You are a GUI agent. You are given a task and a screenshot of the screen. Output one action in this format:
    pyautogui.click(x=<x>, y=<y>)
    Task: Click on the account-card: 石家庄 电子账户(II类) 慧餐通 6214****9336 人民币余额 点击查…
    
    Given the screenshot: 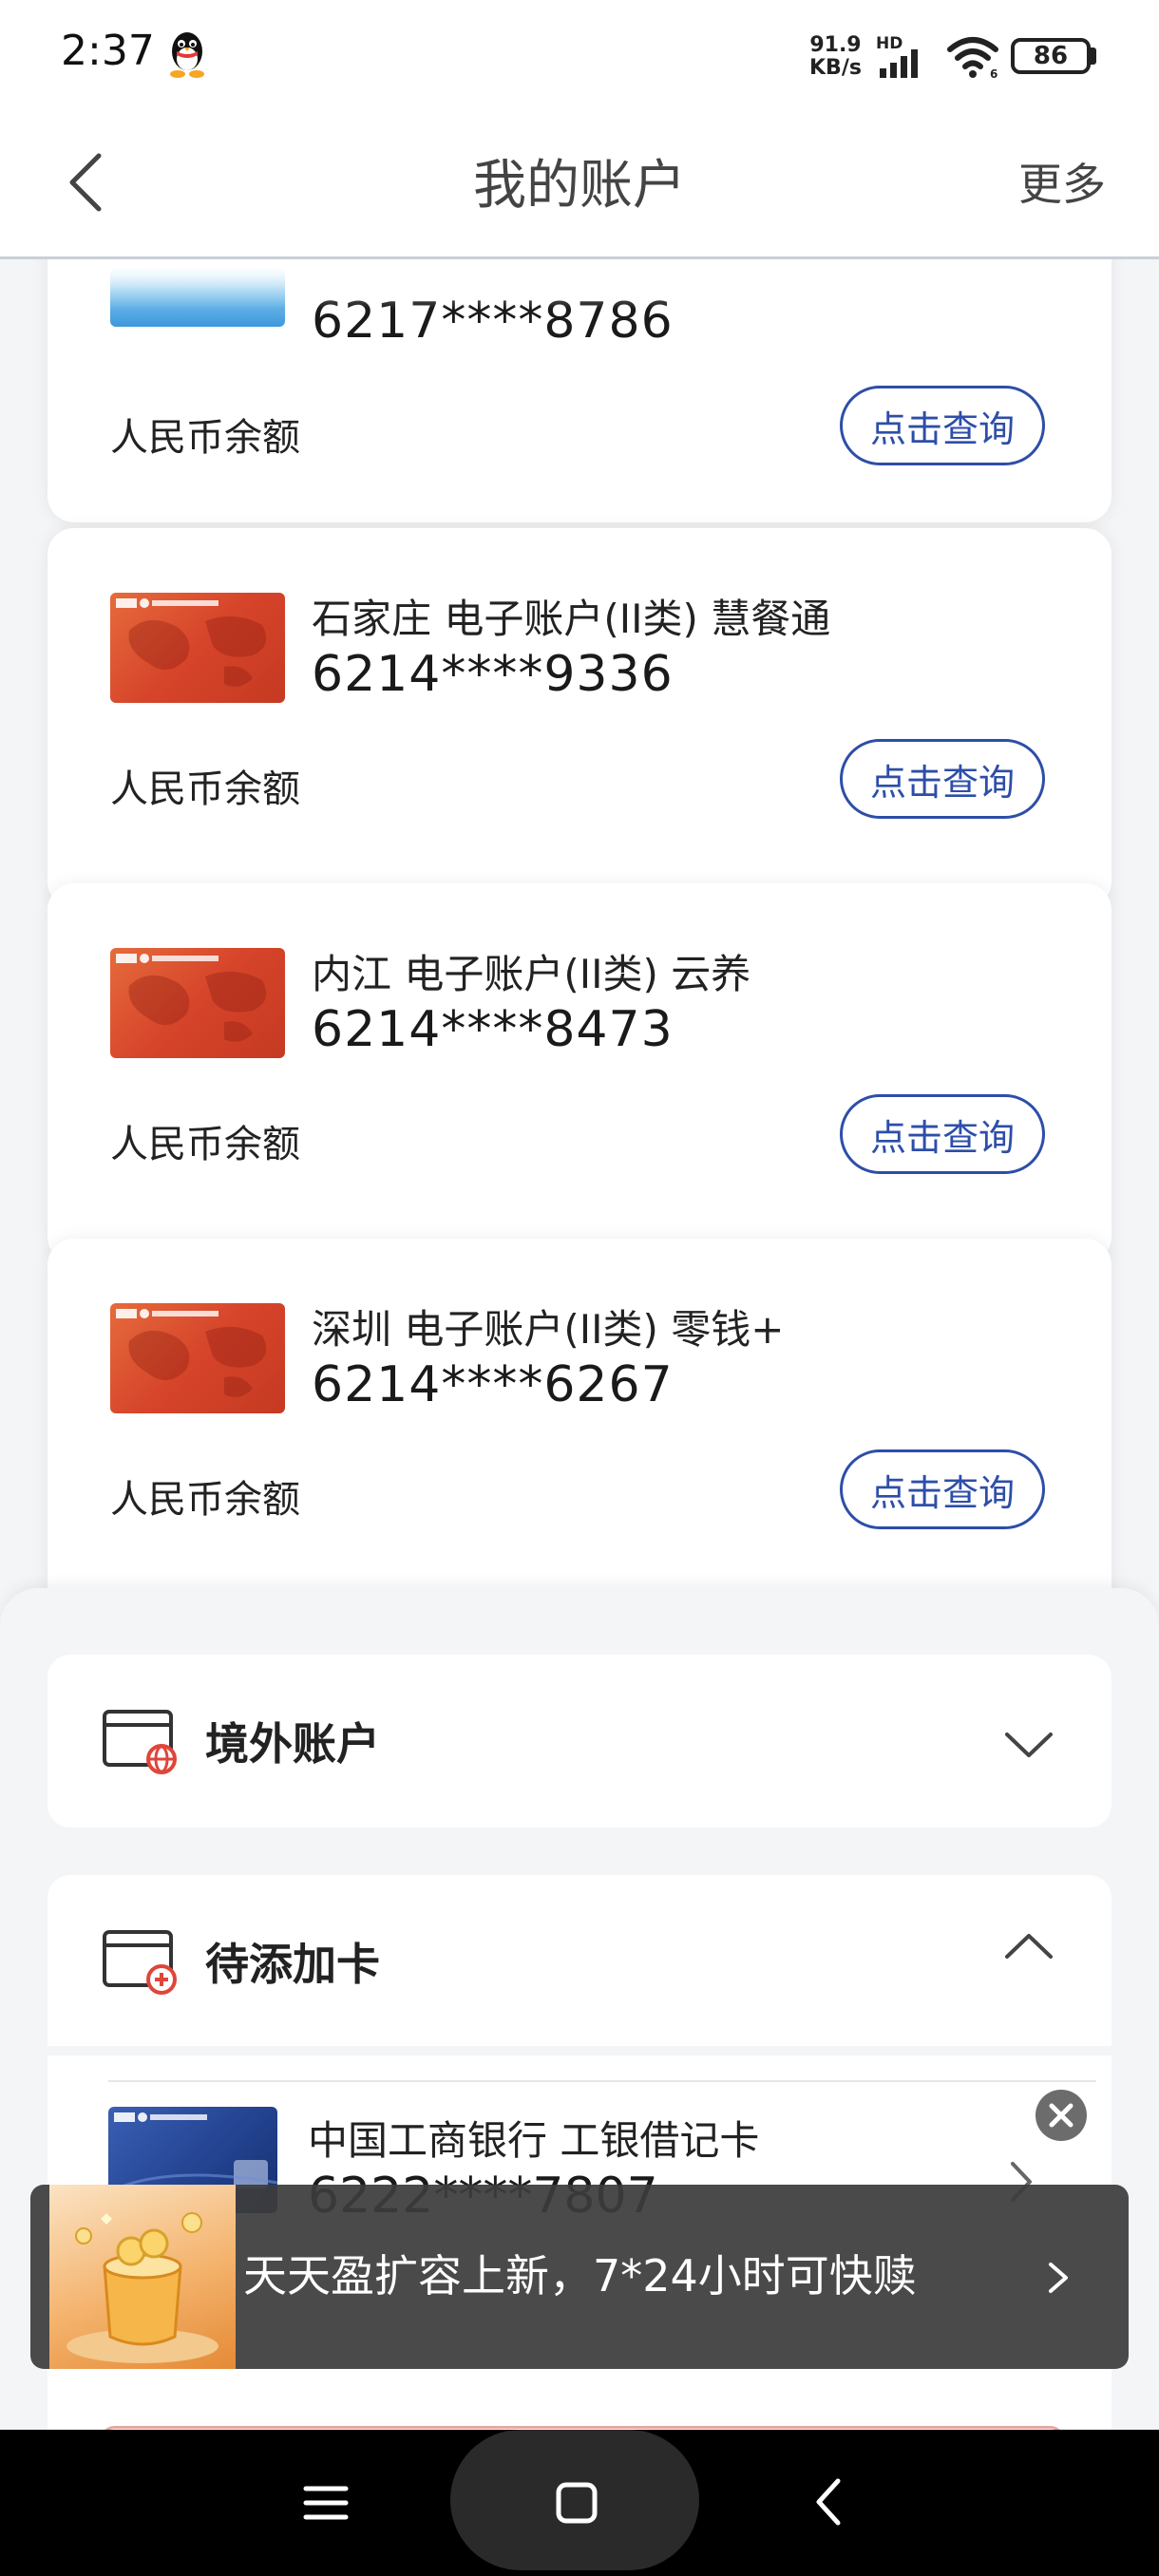 What is the action you would take?
    pyautogui.click(x=580, y=718)
    